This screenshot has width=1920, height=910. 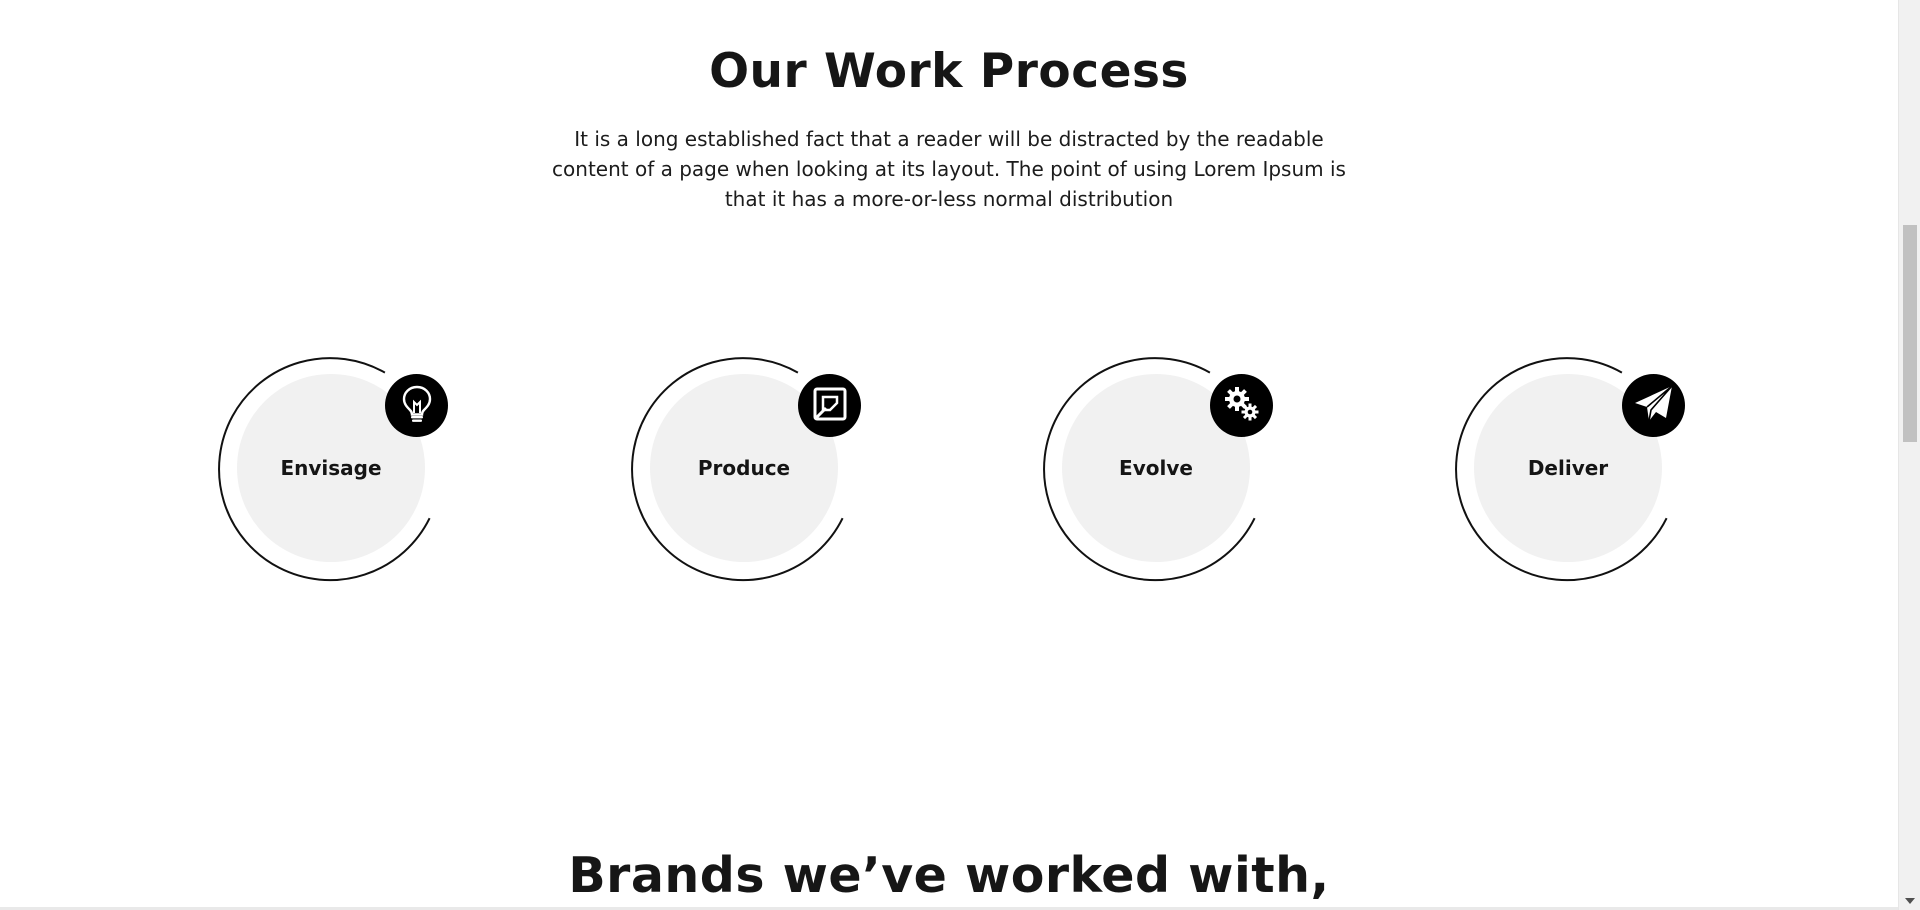 I want to click on step-label: Envisage, so click(x=331, y=468).